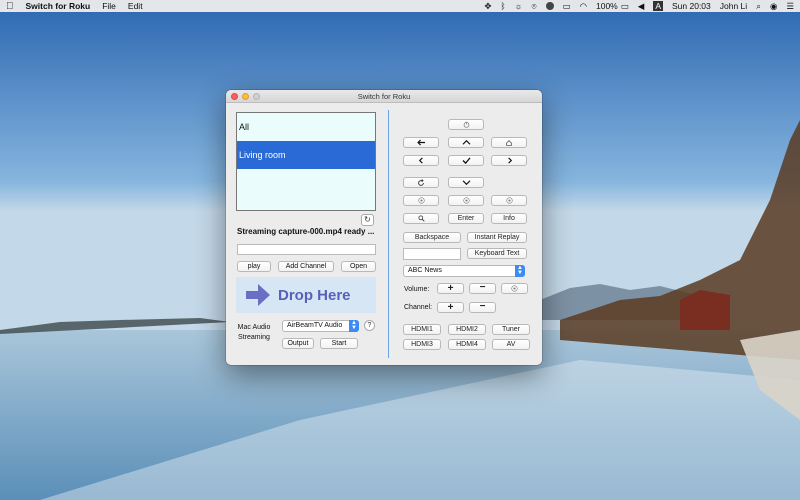 The image size is (800, 500). I want to click on mac-audio-label-line2: Streaming, so click(254, 337).